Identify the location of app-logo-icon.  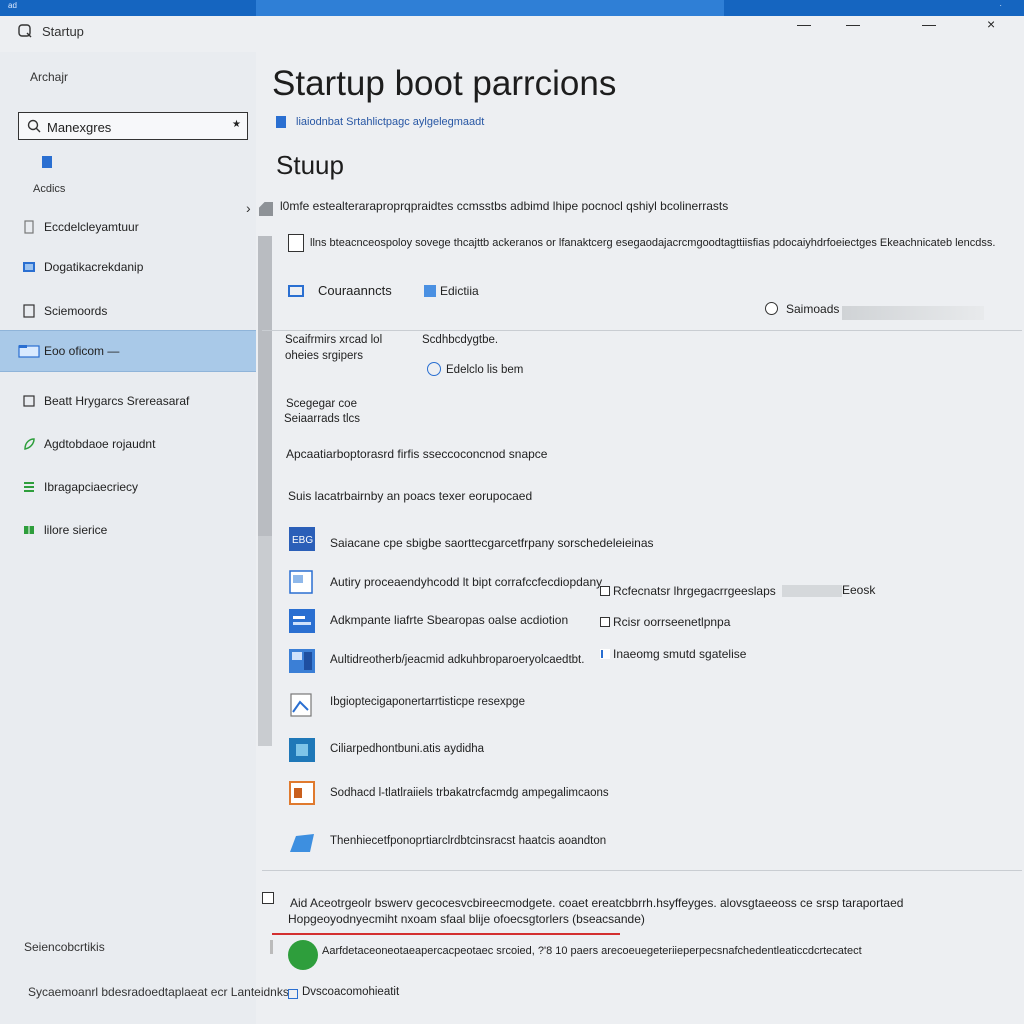
(25, 31).